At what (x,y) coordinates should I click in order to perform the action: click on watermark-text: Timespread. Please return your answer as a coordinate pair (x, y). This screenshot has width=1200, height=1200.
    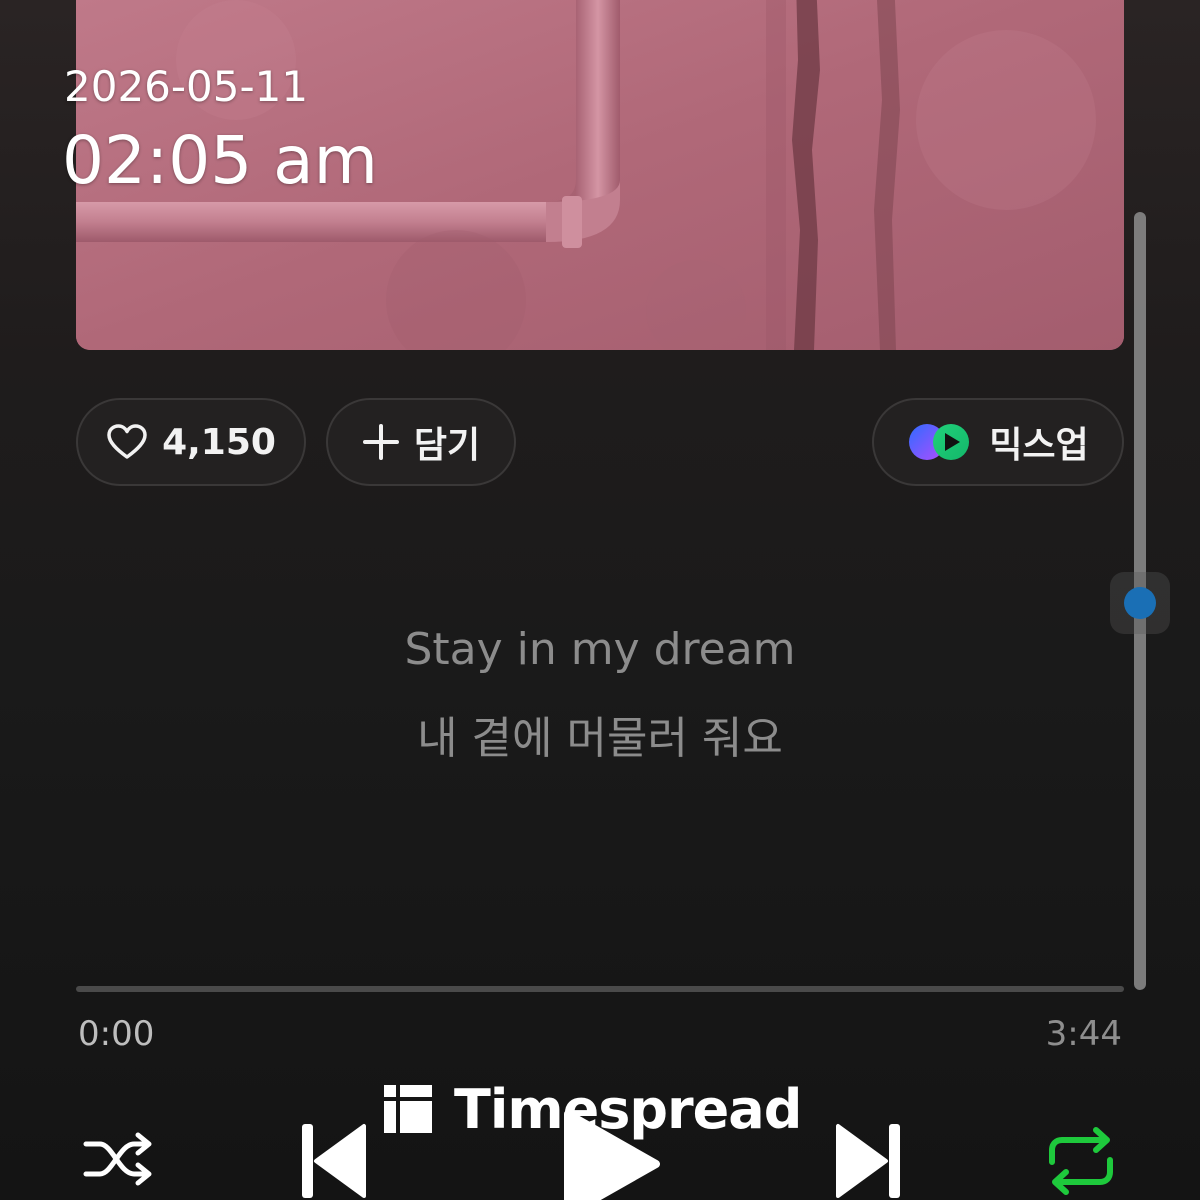
    Looking at the image, I should click on (628, 1109).